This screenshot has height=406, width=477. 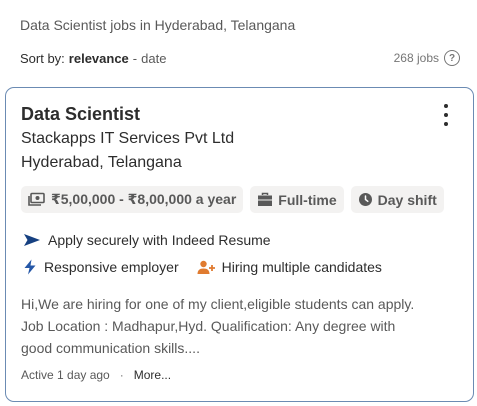 I want to click on job-location: Hyderabad, Telangana, so click(x=101, y=162).